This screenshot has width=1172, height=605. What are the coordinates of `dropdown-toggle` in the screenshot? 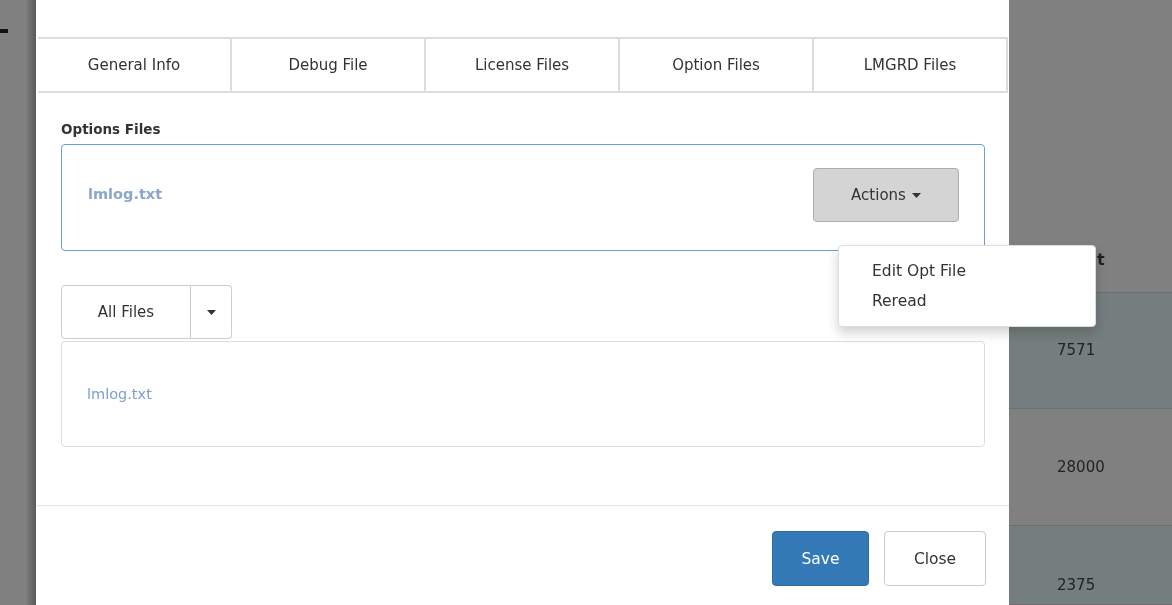 It's located at (211, 312).